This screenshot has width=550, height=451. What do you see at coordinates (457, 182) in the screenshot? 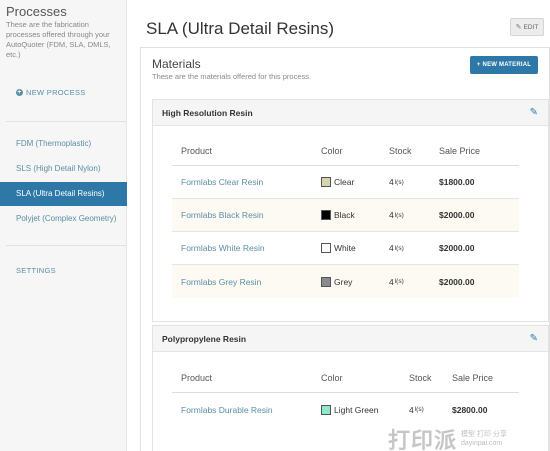
I see `sale-price: $1800.00` at bounding box center [457, 182].